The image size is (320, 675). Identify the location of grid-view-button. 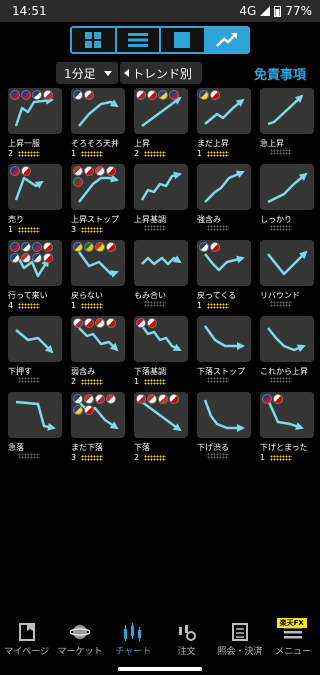
(94, 40).